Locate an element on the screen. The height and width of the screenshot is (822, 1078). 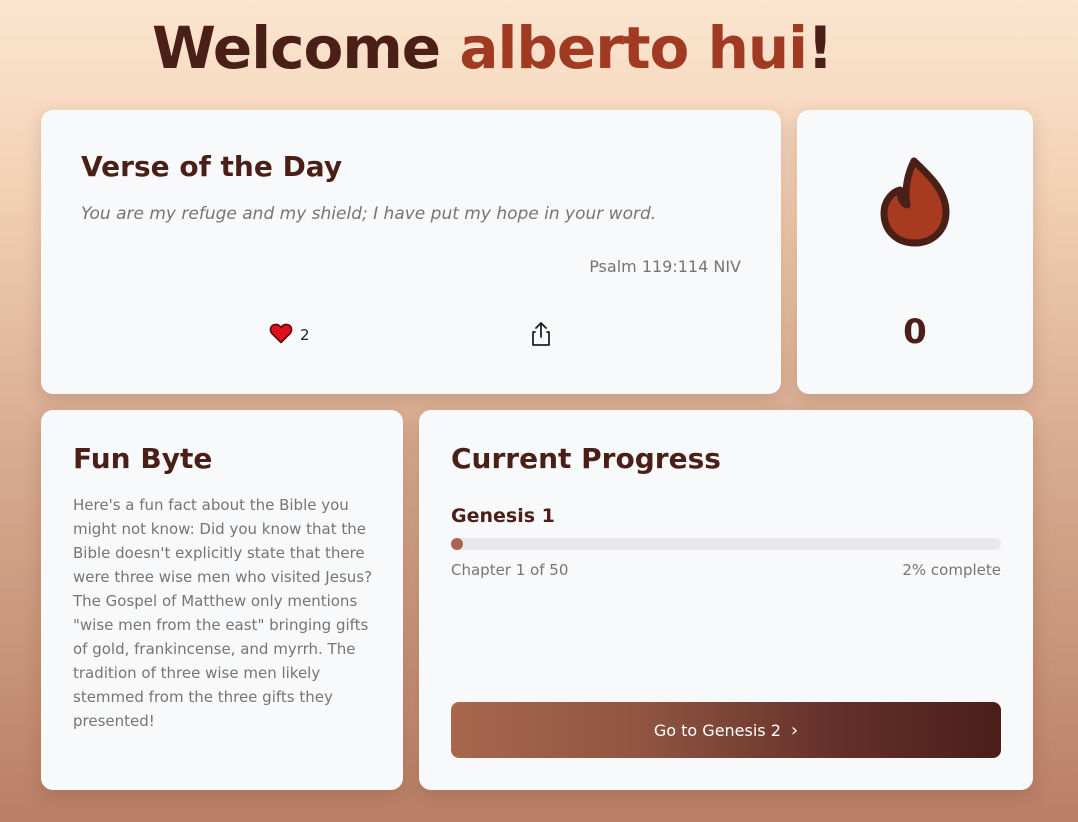
share-button is located at coordinates (541, 334).